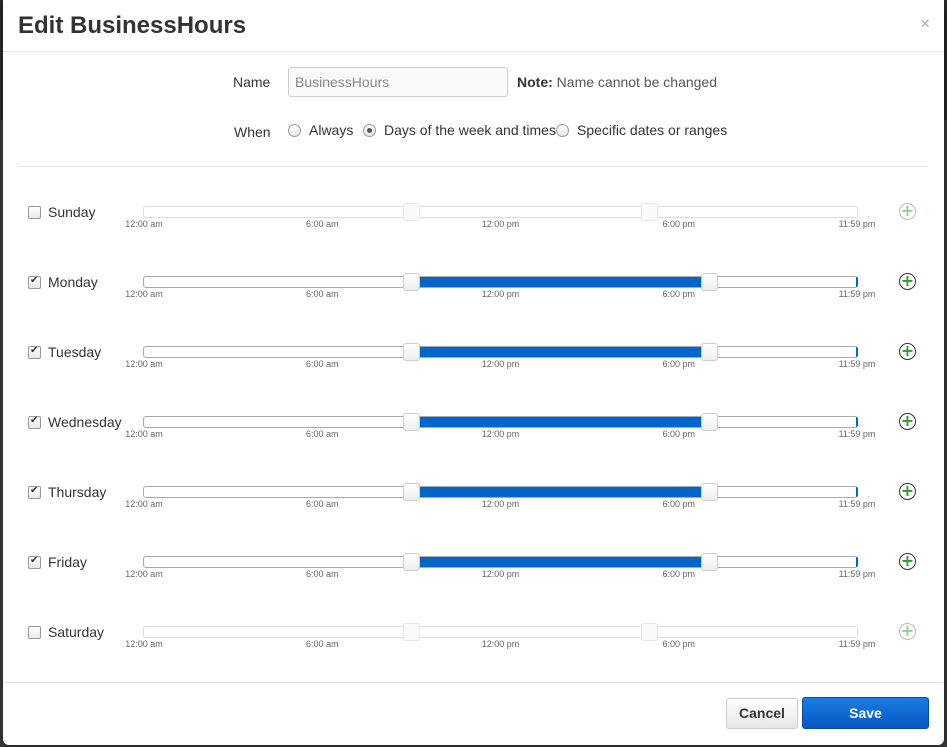 This screenshot has height=747, width=947. Describe the element at coordinates (762, 713) in the screenshot. I see `cancel-button: Cancel` at that location.